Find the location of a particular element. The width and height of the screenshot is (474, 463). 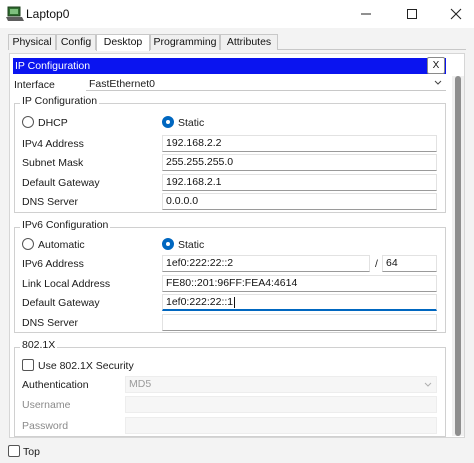

username-input is located at coordinates (281, 404).